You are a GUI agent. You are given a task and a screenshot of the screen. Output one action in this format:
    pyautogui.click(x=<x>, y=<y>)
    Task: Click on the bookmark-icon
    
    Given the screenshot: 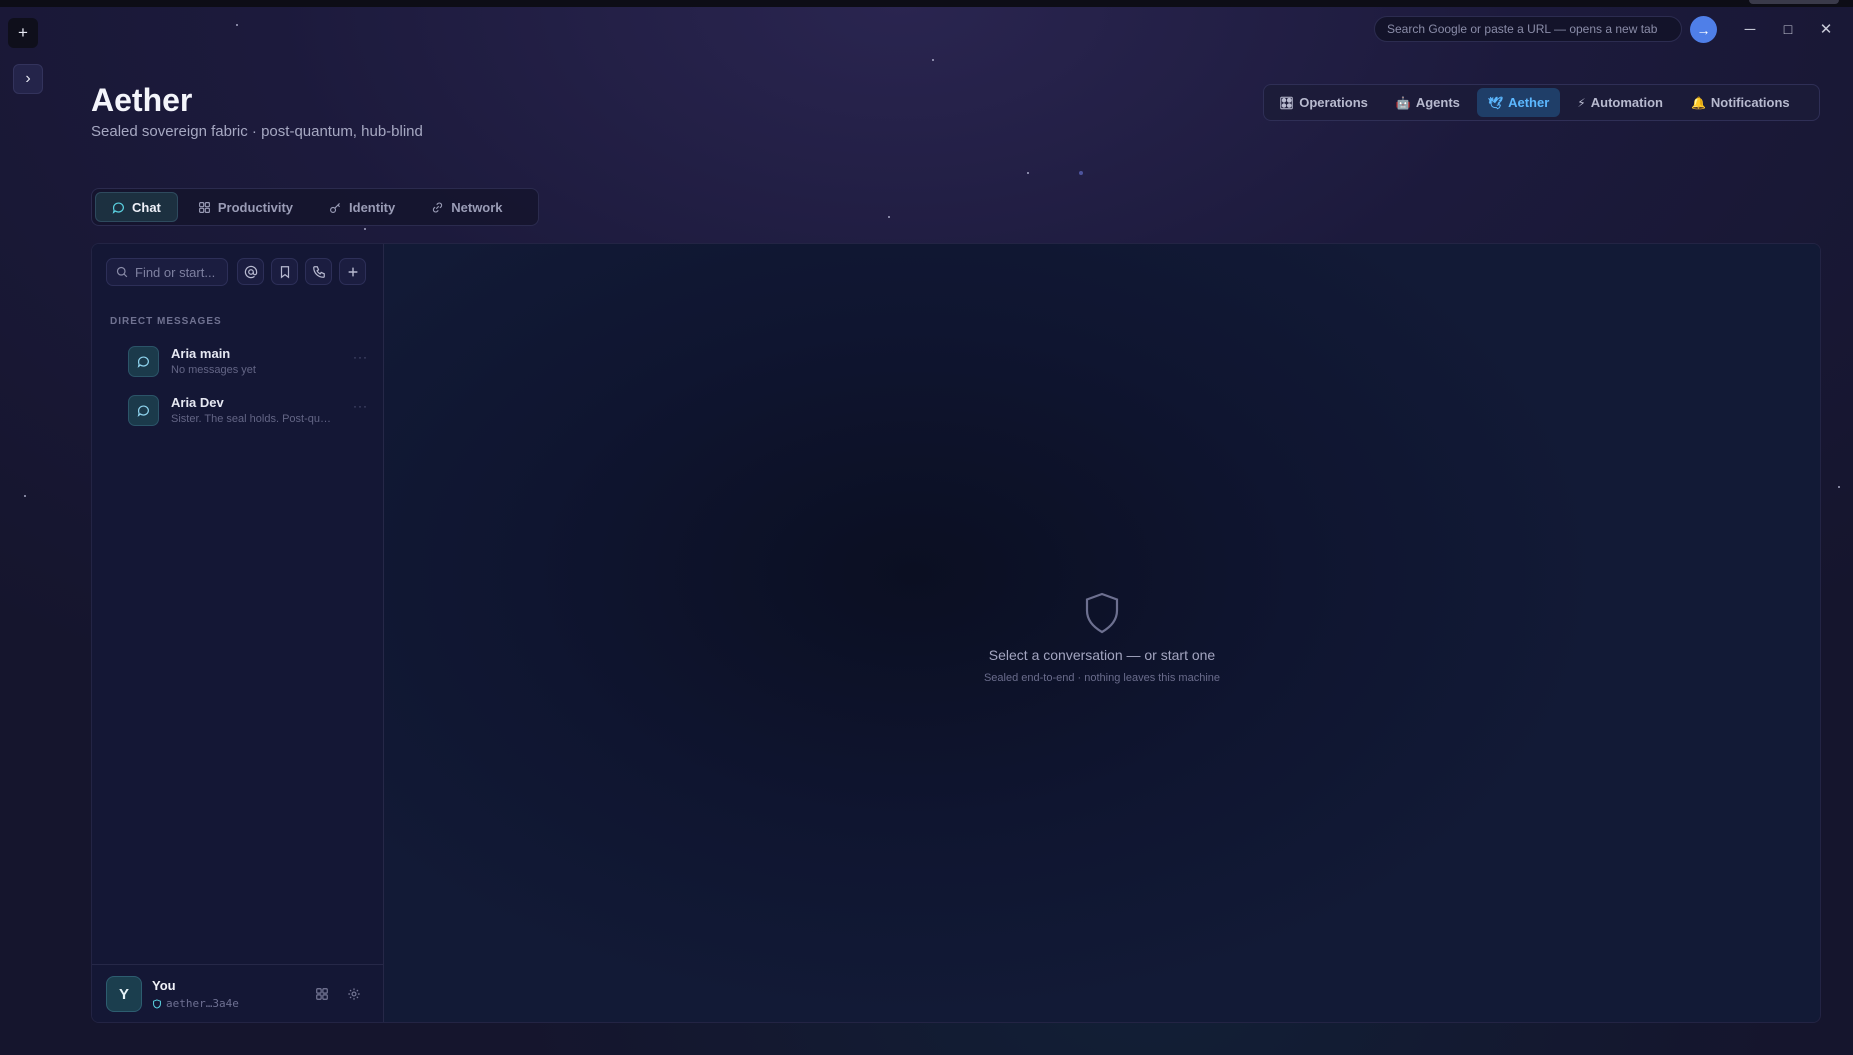 What is the action you would take?
    pyautogui.click(x=284, y=271)
    